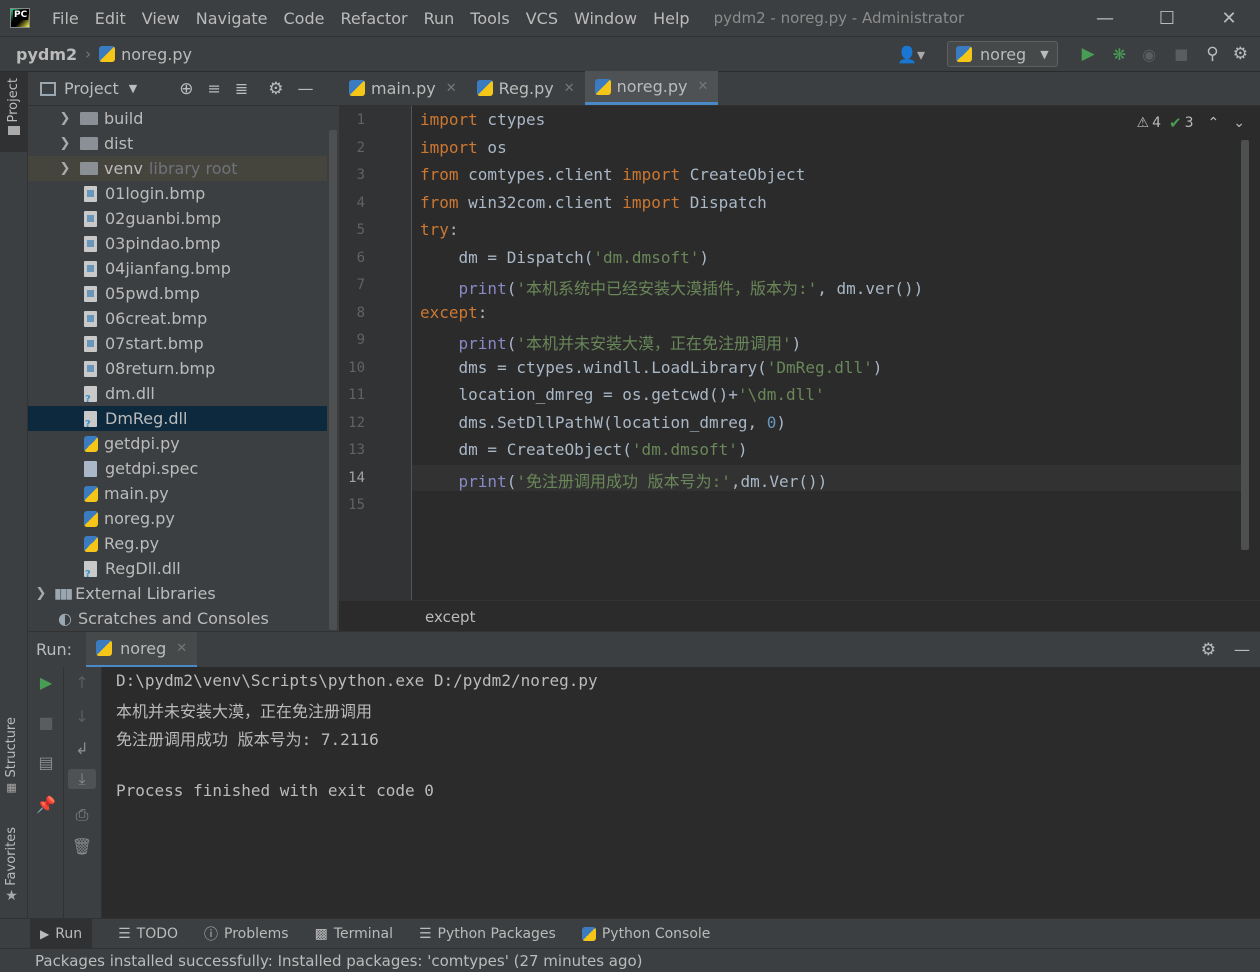  Describe the element at coordinates (82, 815) in the screenshot. I see `print-icon: ⎙` at that location.